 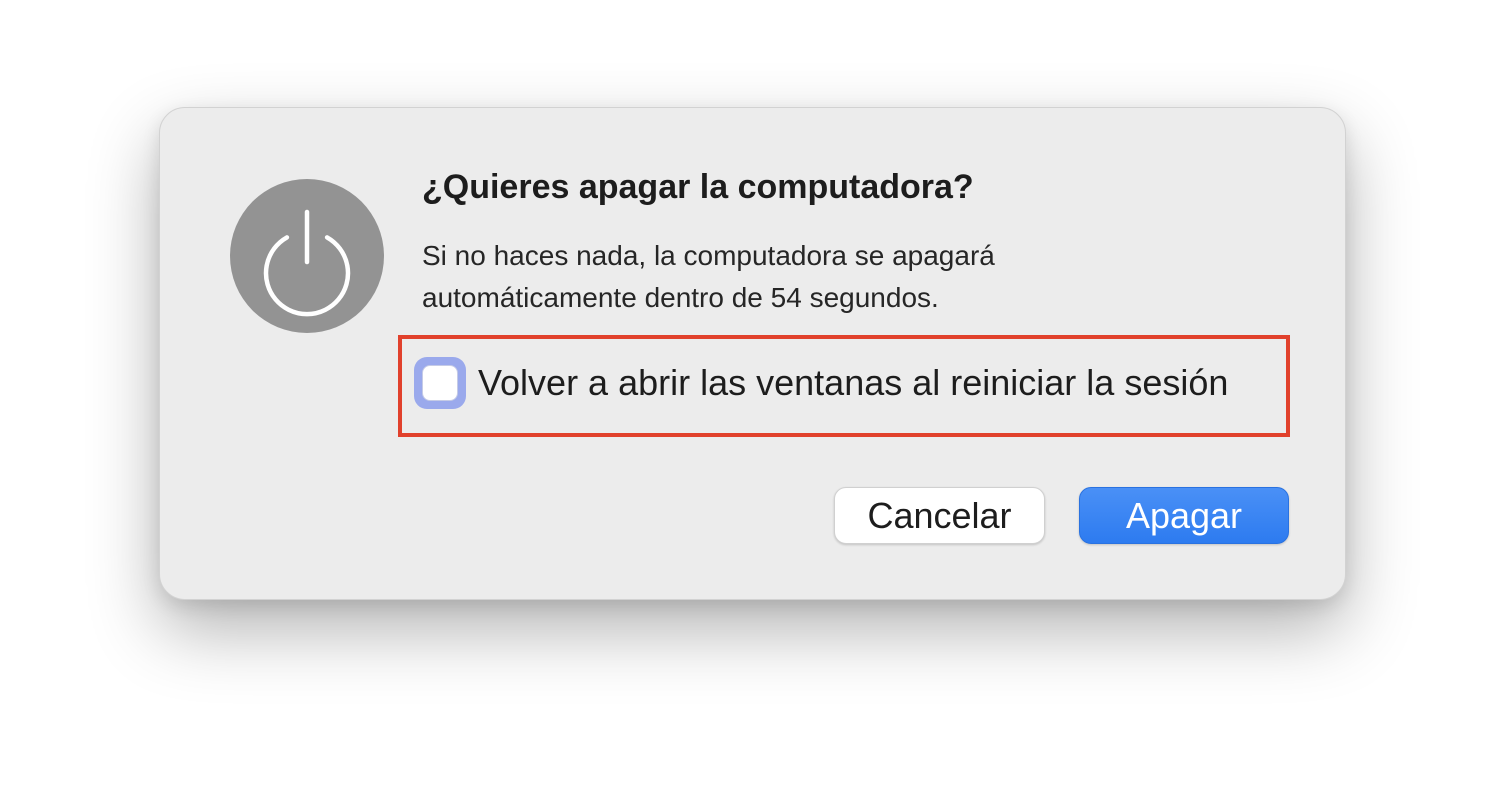 What do you see at coordinates (698, 187) in the screenshot?
I see `dialog-title: ¿Quieres apagar la computadora?` at bounding box center [698, 187].